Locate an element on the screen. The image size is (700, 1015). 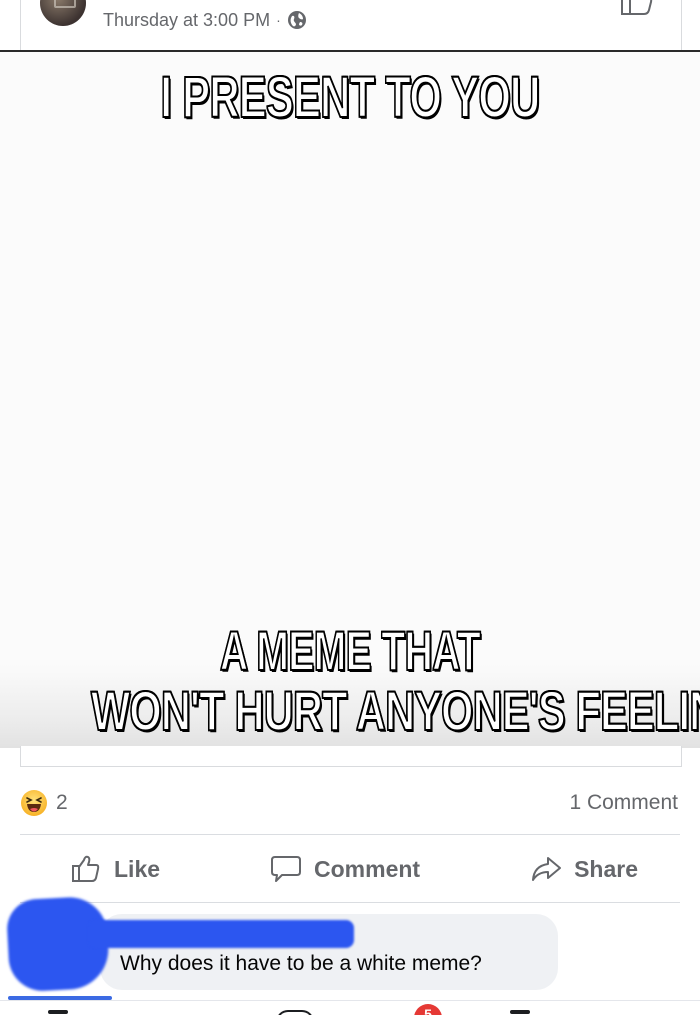
comment-text: Why does it have to be a white meme? is located at coordinates (301, 963).